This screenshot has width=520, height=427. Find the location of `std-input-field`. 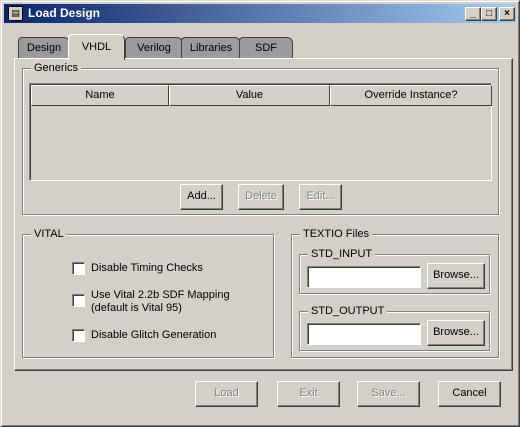

std-input-field is located at coordinates (364, 277).